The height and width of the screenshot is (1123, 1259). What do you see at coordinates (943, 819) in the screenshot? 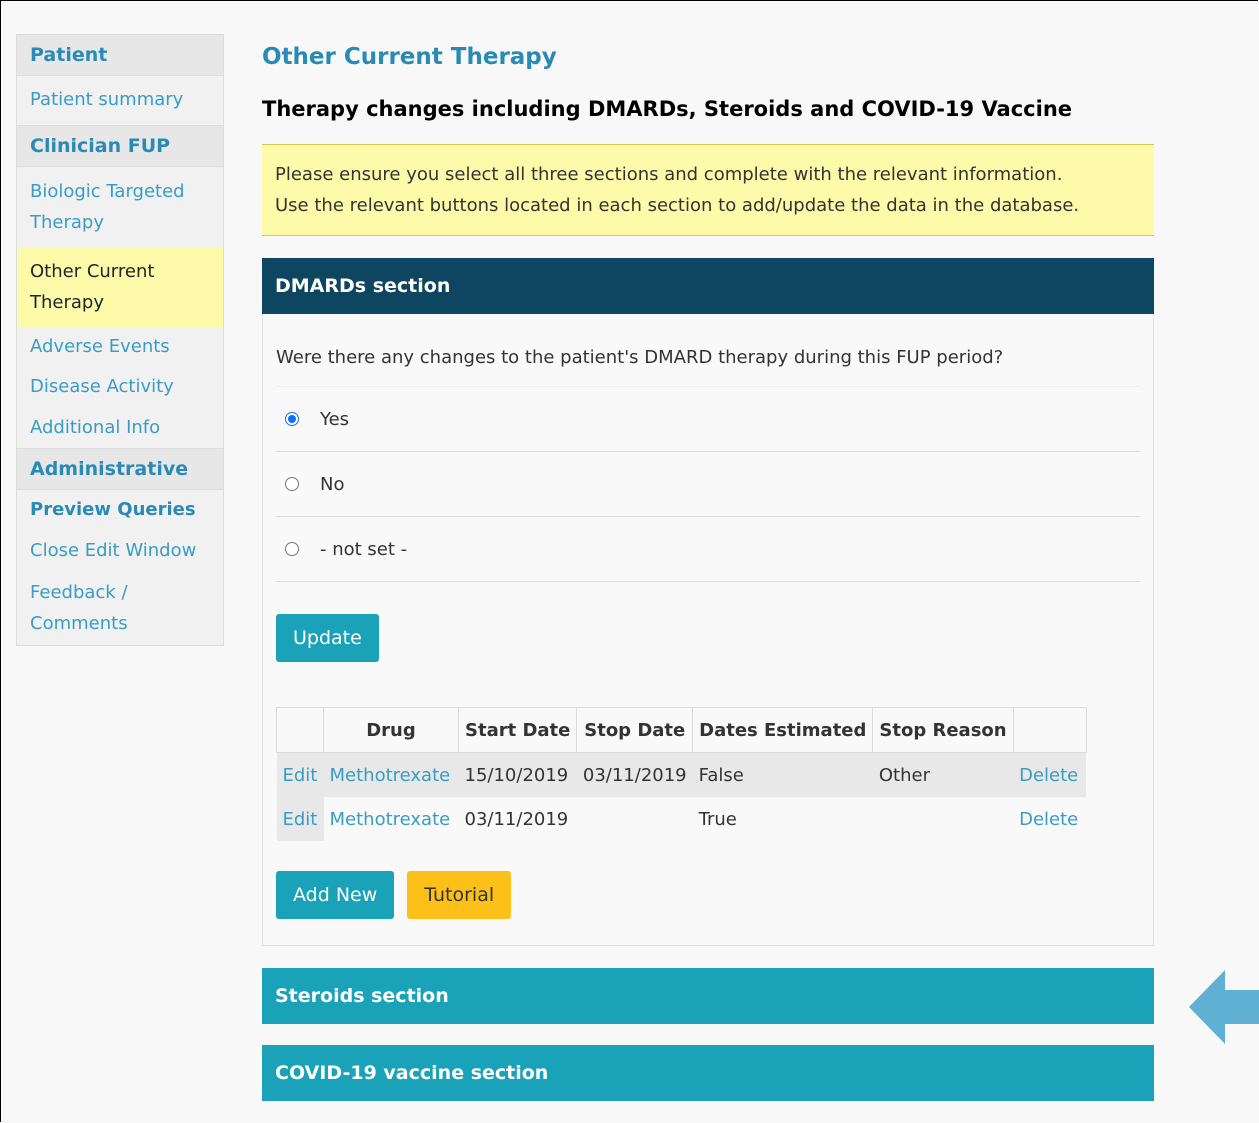
I see `stop-reason-cell` at bounding box center [943, 819].